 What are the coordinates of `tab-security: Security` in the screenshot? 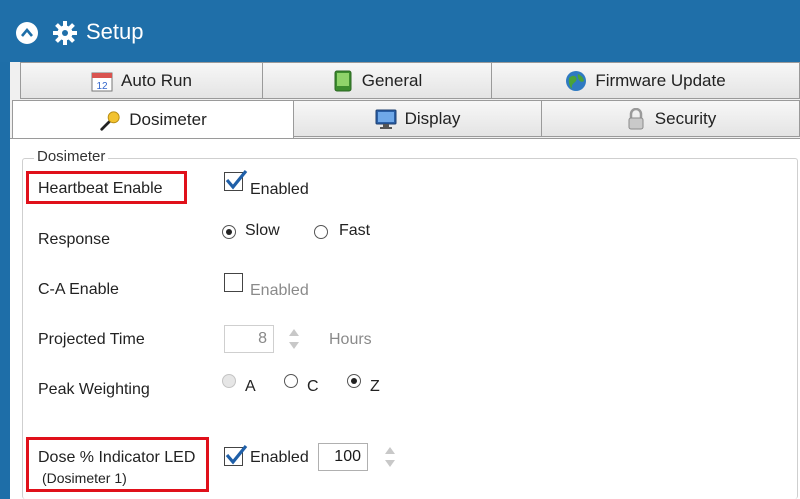 It's located at (670, 118).